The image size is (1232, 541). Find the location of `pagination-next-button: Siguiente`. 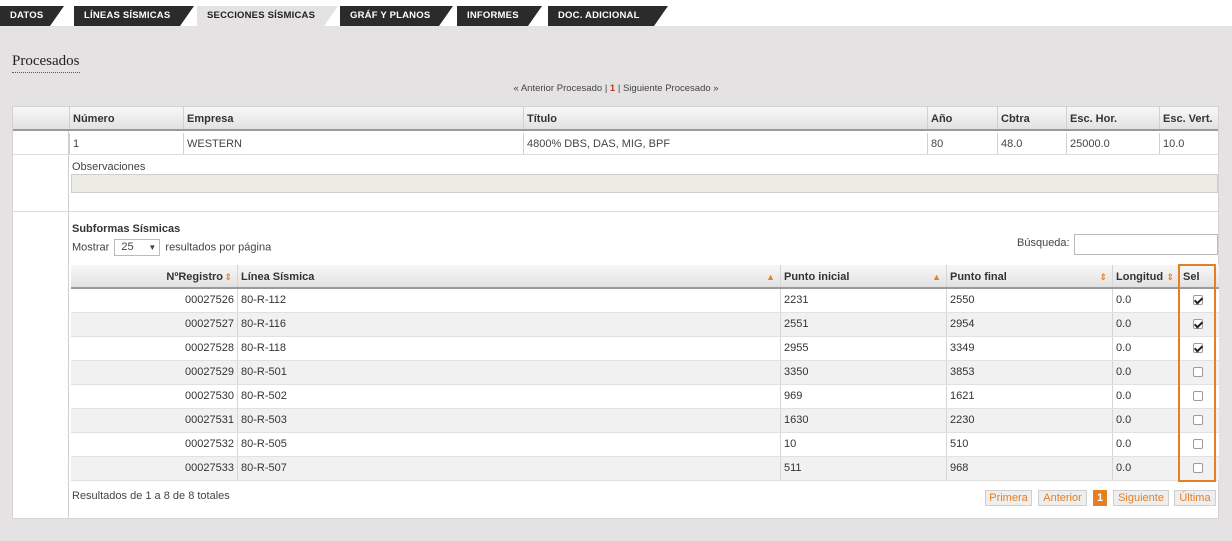

pagination-next-button: Siguiente is located at coordinates (1141, 498).